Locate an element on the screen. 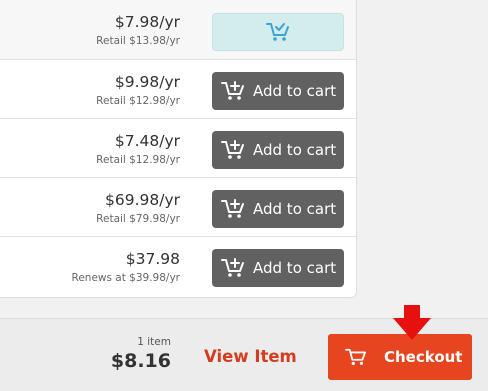  list-item: $7.98/yr Retail $13.98/yr is located at coordinates (178, 30).